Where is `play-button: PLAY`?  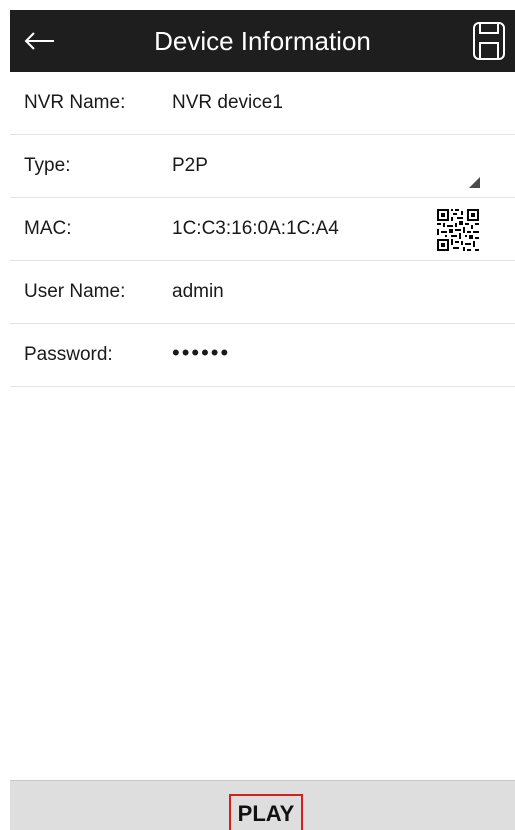
play-button: PLAY is located at coordinates (266, 812).